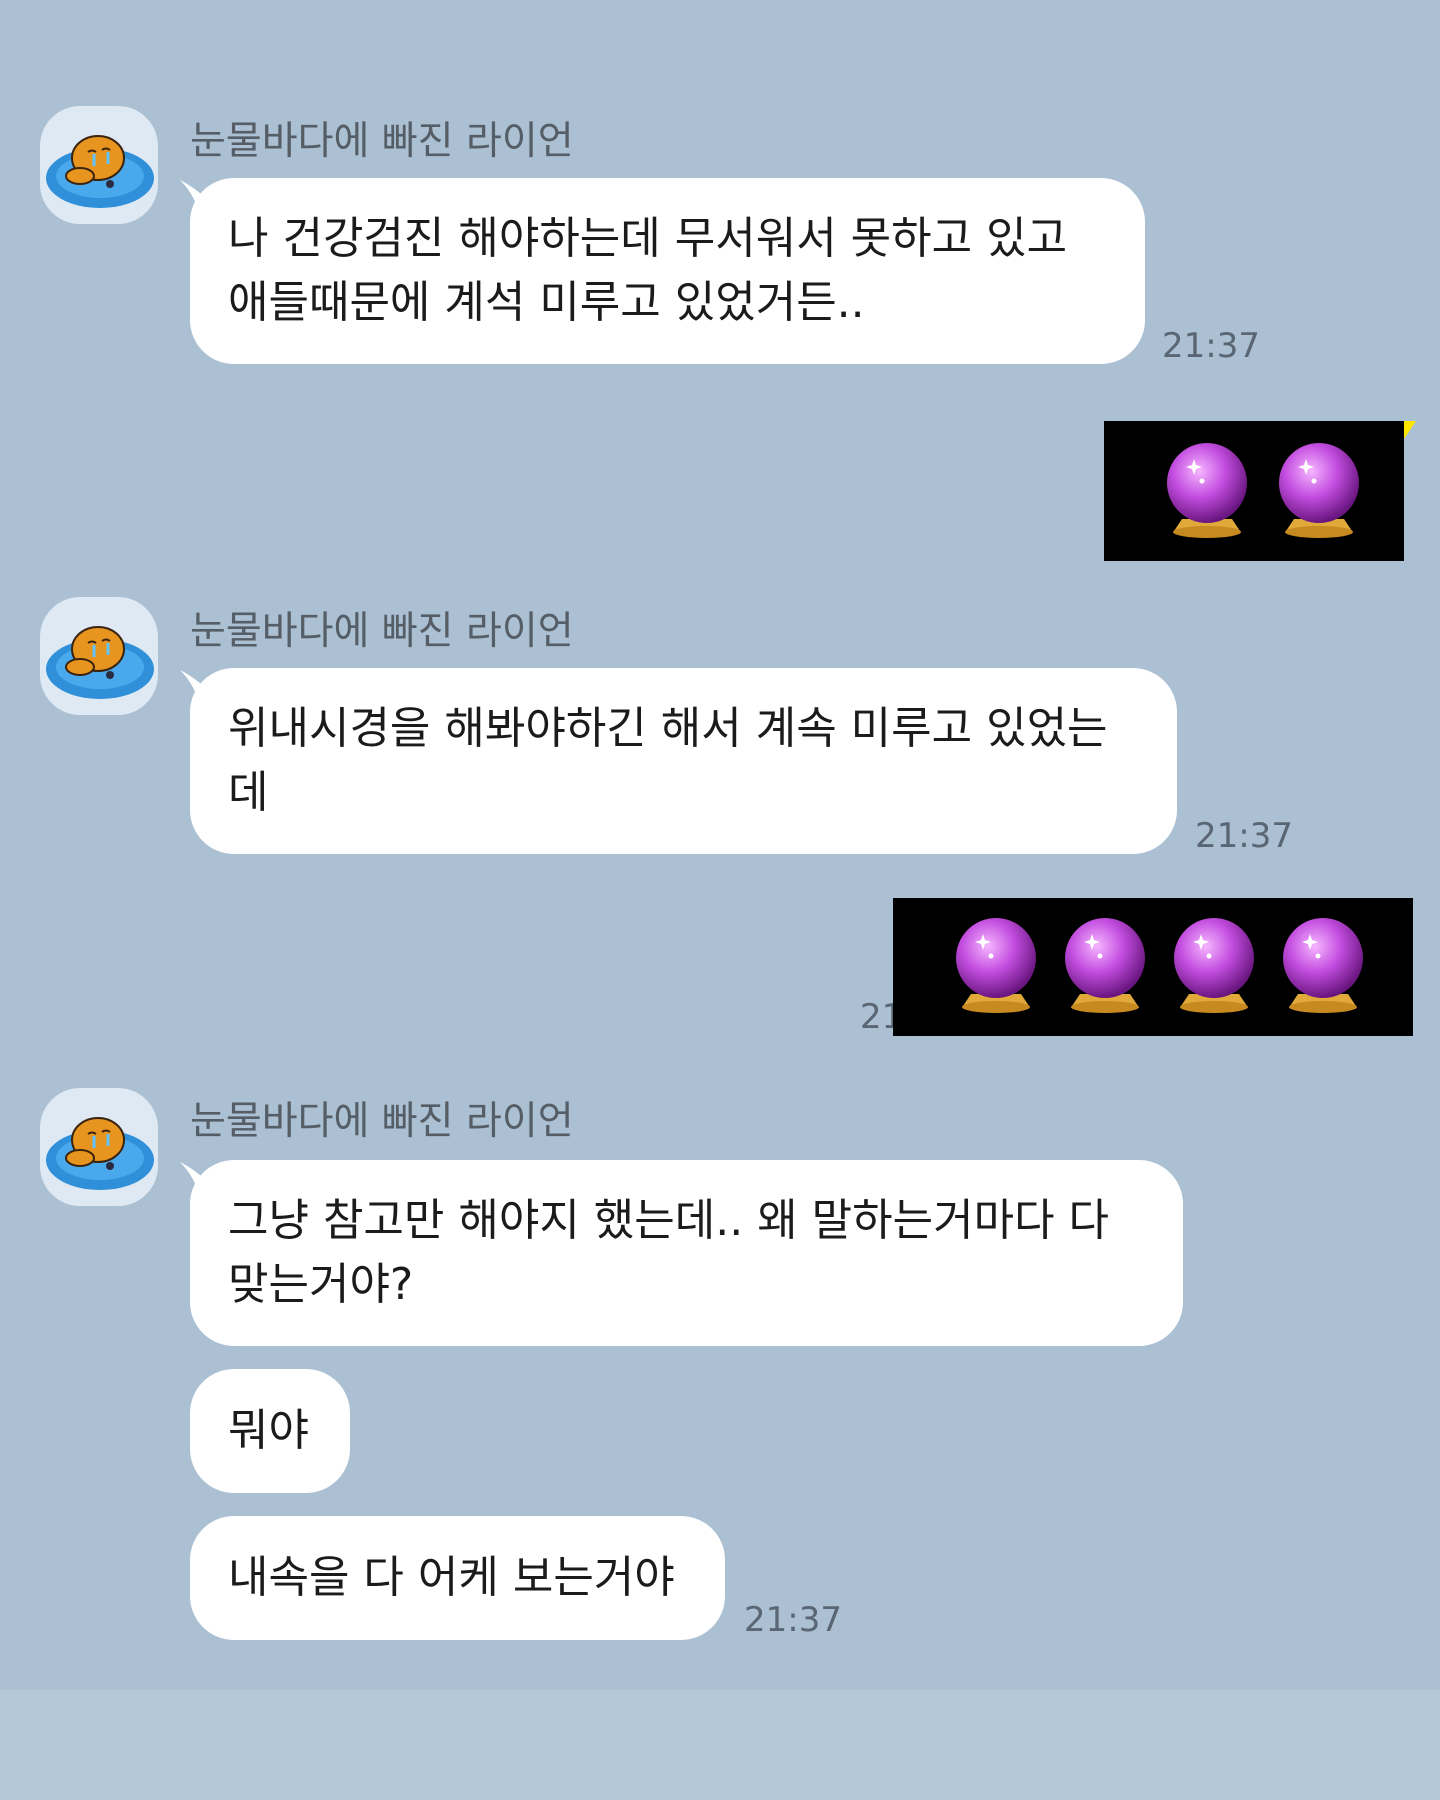 Image resolution: width=1440 pixels, height=1800 pixels. I want to click on message-bubble: 그냥 참고만 해야지 했는데.. 왜 말하는거마다 다 맞는거야?, so click(686, 1253).